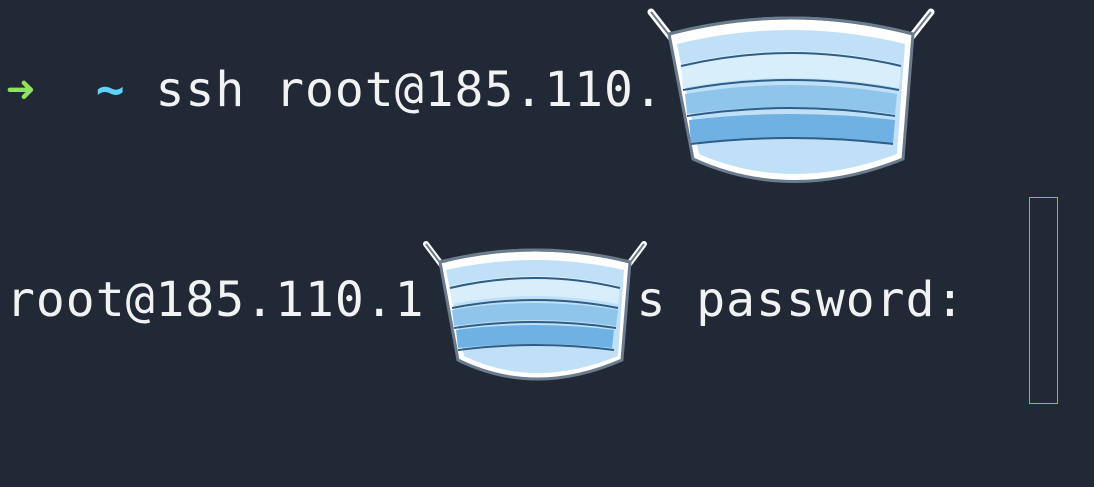 The image size is (1094, 487). I want to click on ssh-command: ssh root@185.110., so click(409, 90).